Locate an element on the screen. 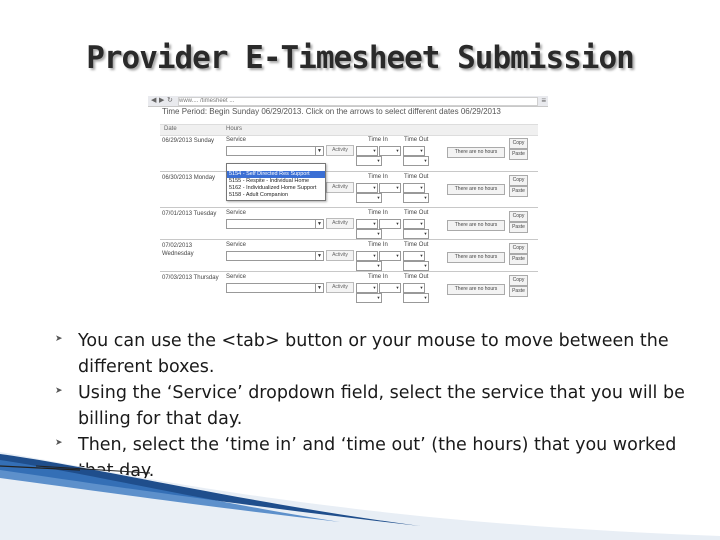 The height and width of the screenshot is (540, 720). browser-toolbar: ◀ ▶ ↻ www.... /timesheet ... ≡ is located at coordinates (348, 101).